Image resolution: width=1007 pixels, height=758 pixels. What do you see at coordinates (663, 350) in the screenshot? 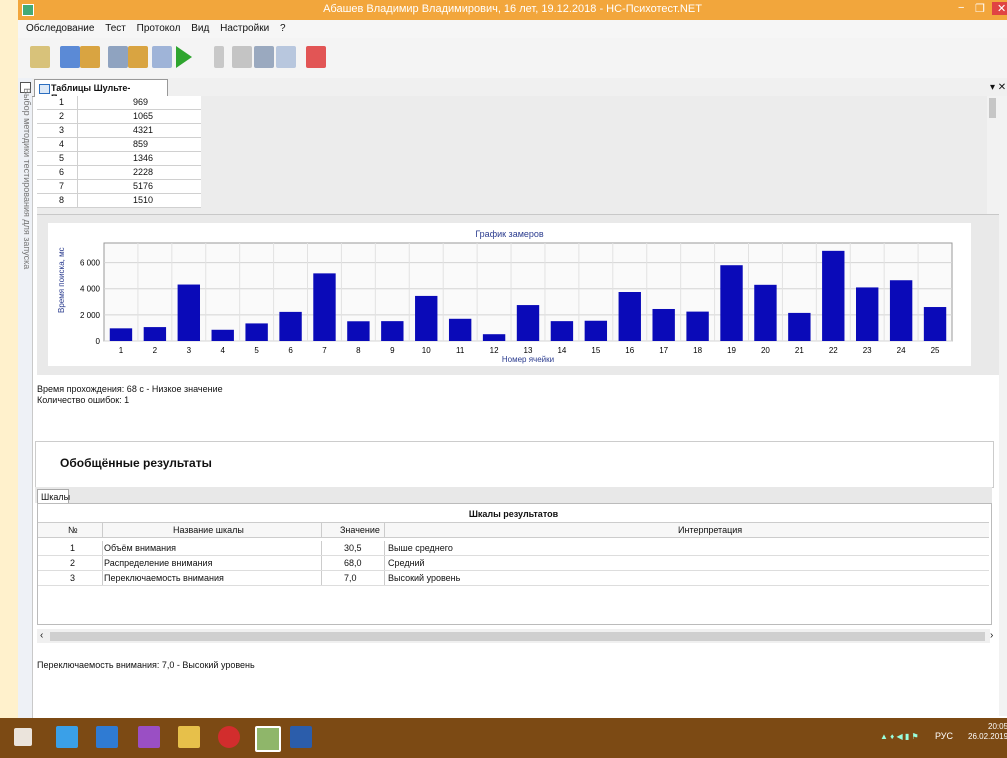
I see `x-tick-label: 17` at bounding box center [663, 350].